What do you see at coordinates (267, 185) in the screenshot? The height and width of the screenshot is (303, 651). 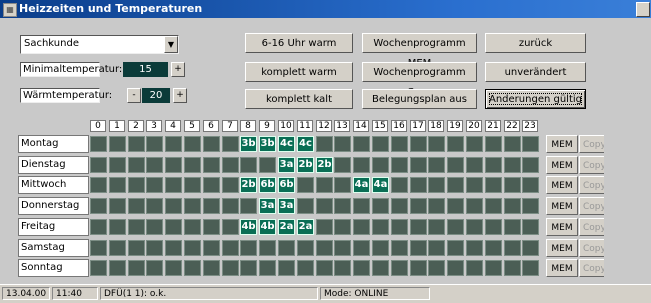 I see `schedule-cell: 6b` at bounding box center [267, 185].